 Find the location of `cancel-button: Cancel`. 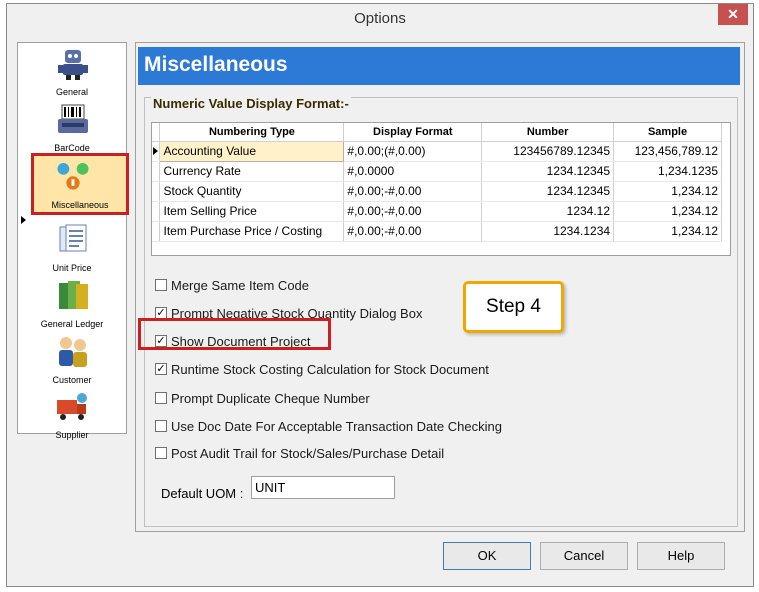

cancel-button: Cancel is located at coordinates (584, 556).